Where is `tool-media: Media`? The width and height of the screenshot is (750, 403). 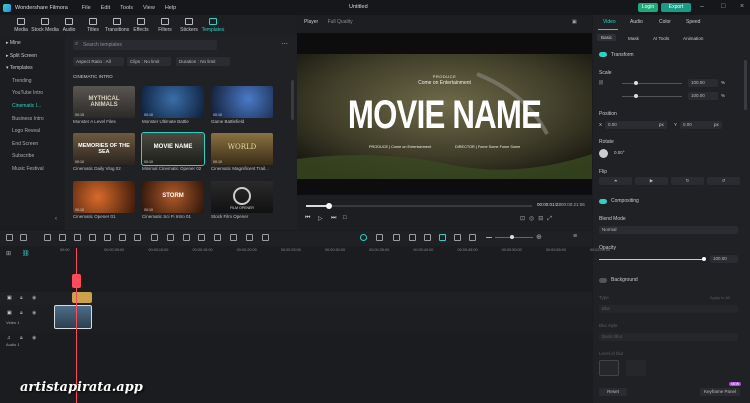
tool-media: Media is located at coordinates (21, 26).